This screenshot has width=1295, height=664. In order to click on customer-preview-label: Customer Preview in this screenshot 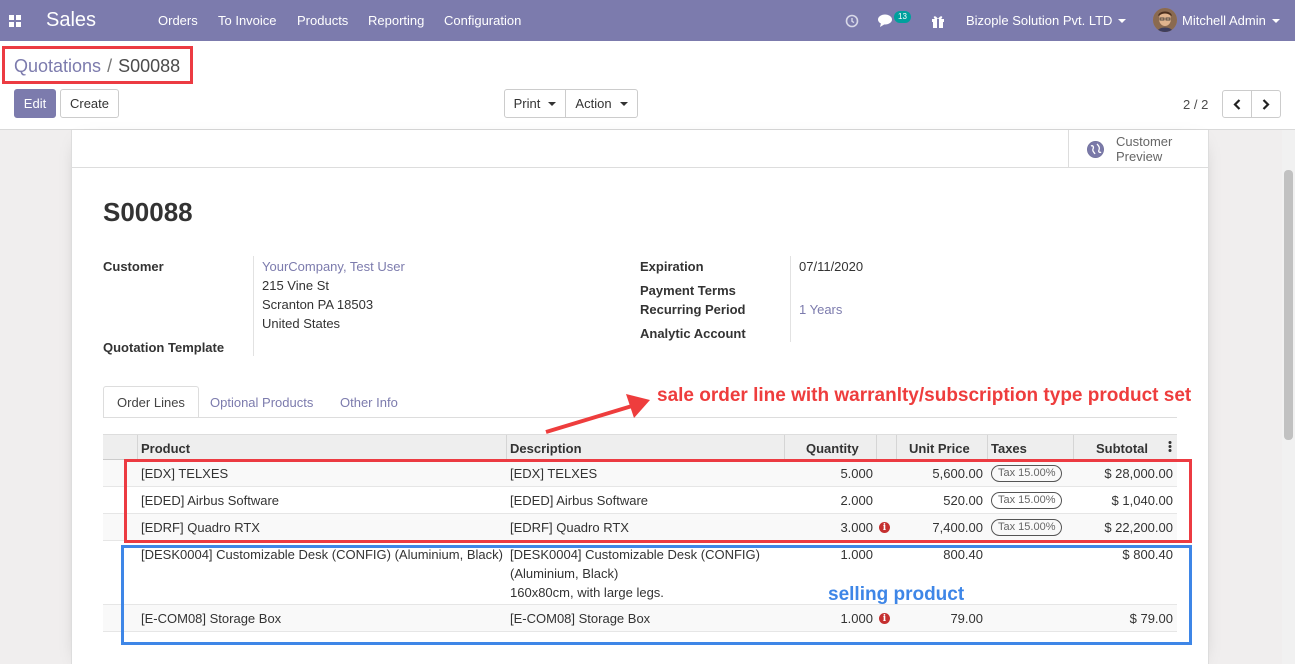, I will do `click(1144, 149)`.